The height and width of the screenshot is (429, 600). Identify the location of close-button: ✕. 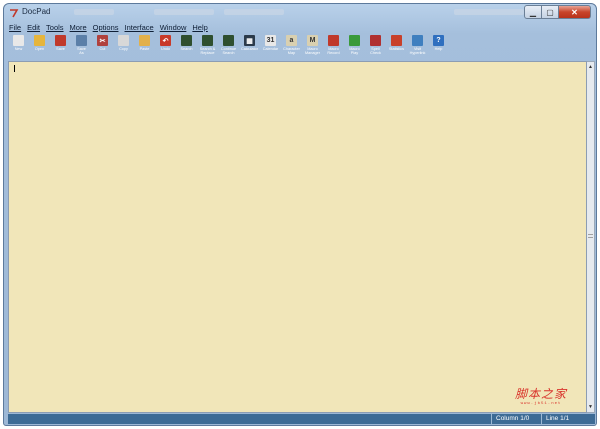
(575, 12).